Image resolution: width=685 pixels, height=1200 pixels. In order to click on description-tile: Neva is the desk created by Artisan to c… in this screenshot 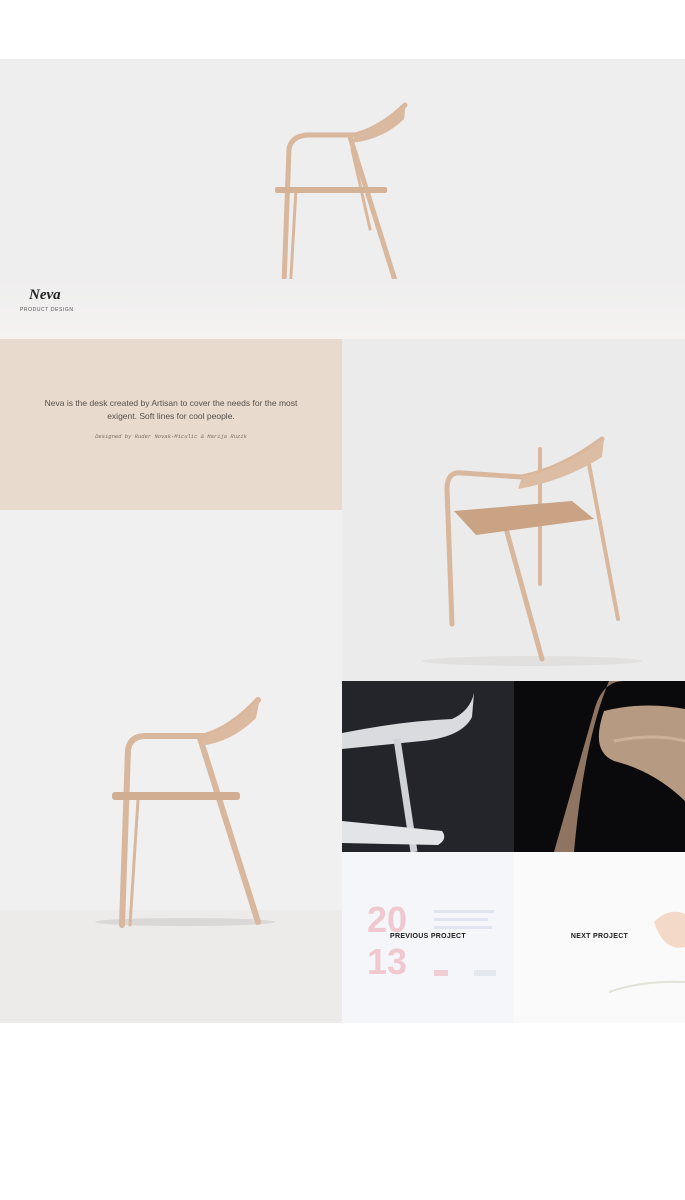, I will do `click(171, 424)`.